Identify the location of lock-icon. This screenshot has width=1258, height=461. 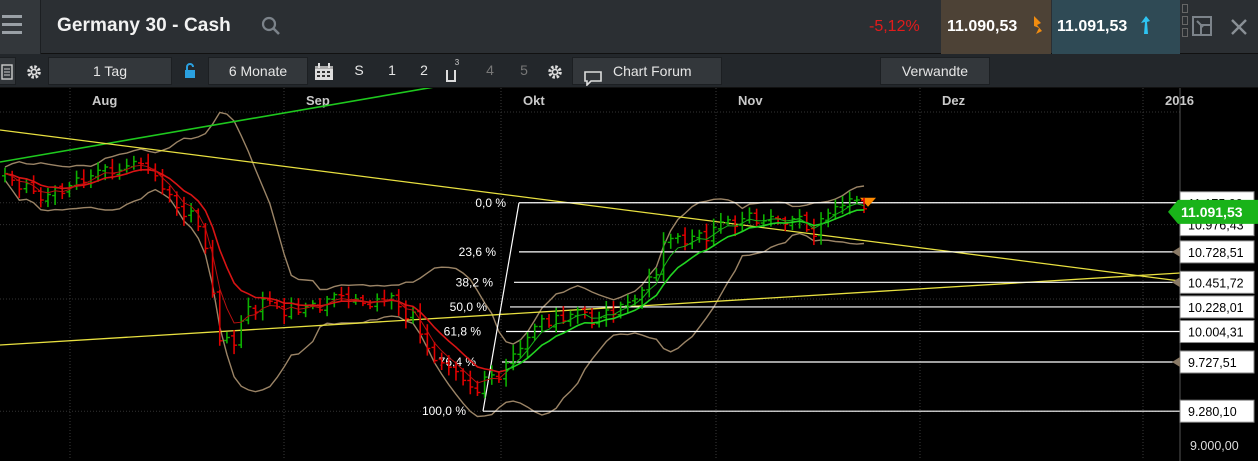
(190, 71).